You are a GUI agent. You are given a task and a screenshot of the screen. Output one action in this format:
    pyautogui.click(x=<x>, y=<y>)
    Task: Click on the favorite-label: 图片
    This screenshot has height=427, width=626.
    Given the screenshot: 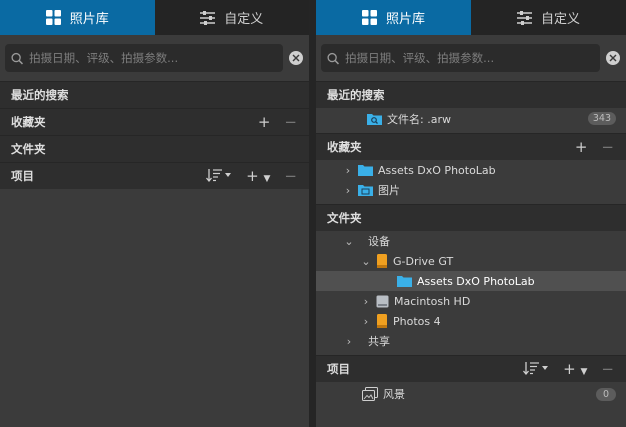 What is the action you would take?
    pyautogui.click(x=389, y=190)
    